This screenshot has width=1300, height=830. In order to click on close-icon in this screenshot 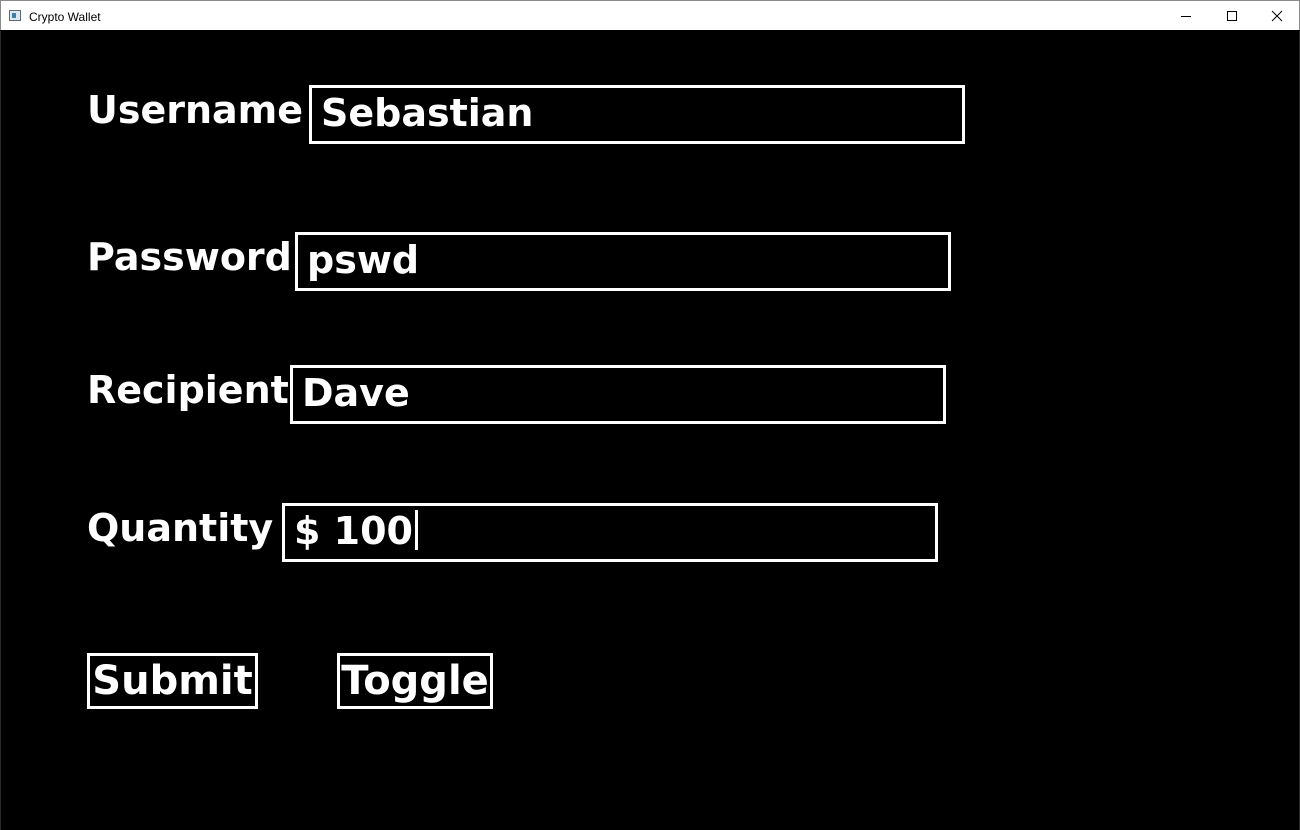, I will do `click(1277, 16)`.